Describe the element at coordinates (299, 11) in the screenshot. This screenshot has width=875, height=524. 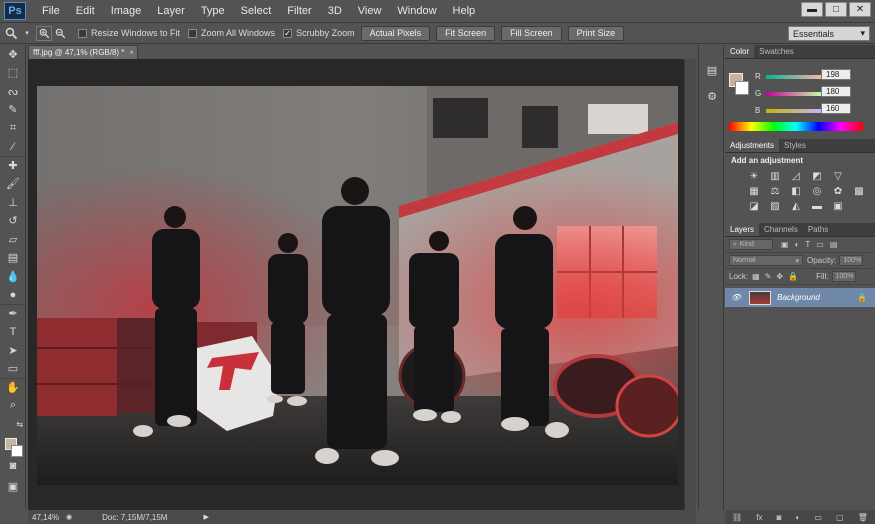
I see `menu-filter: Filter` at that location.